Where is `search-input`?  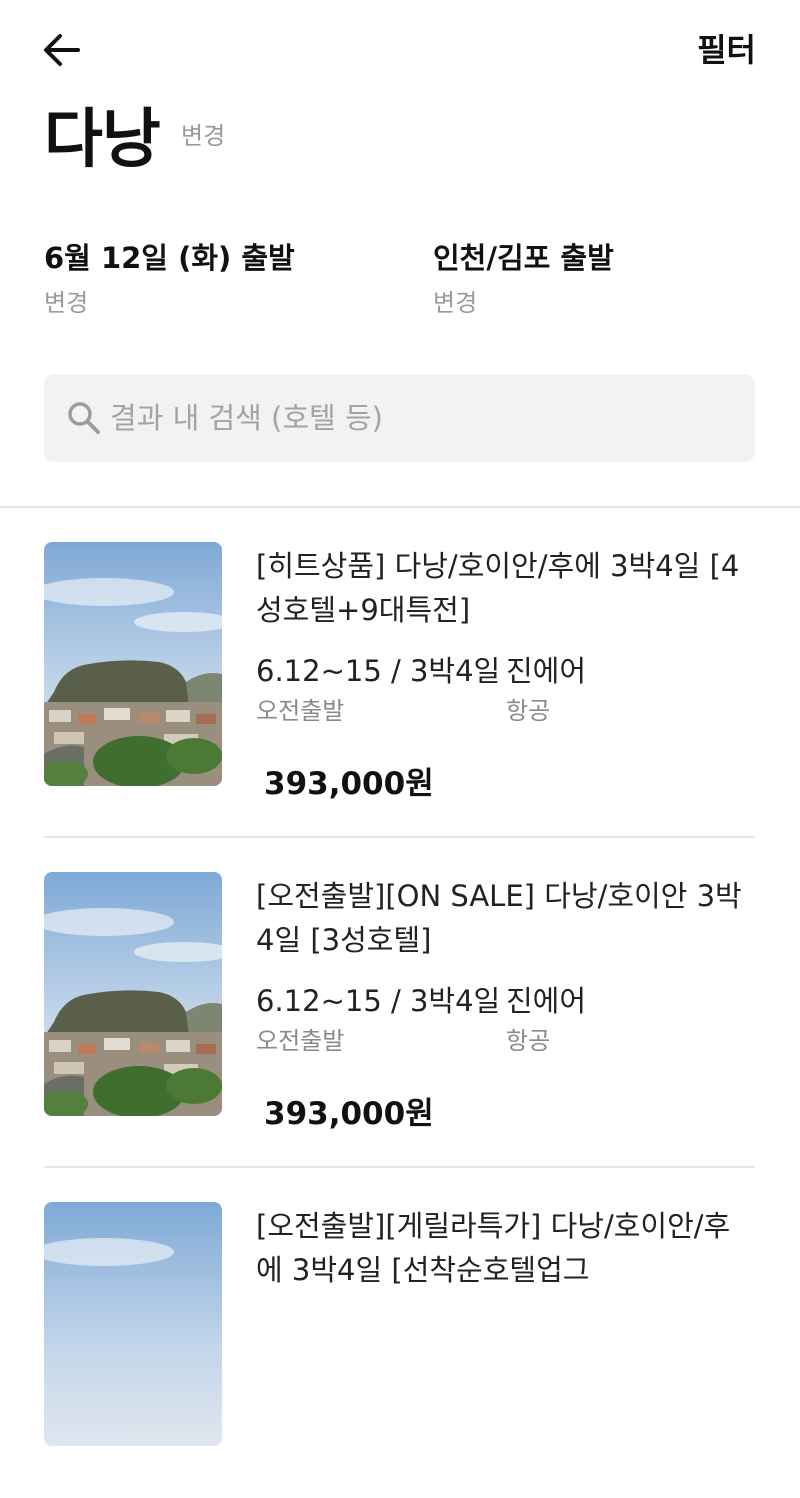
search-input is located at coordinates (420, 418).